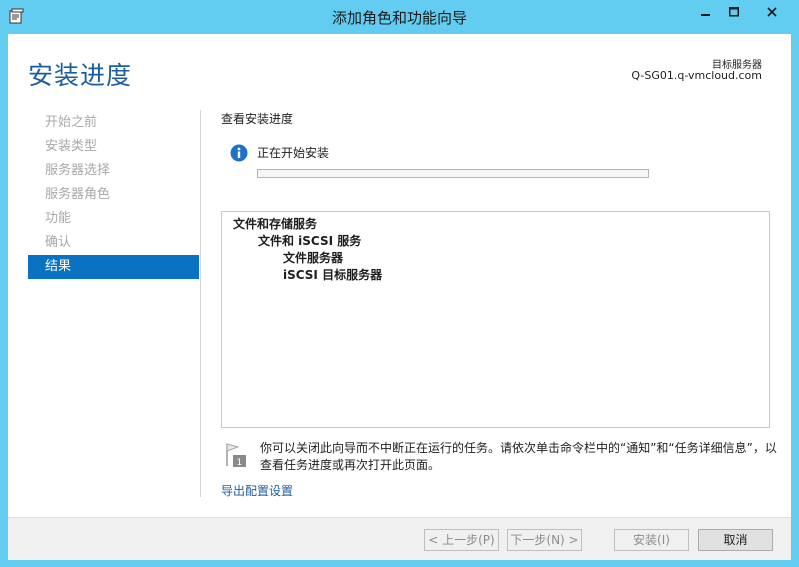 Image resolution: width=799 pixels, height=567 pixels. I want to click on window-title: 添加角色和功能向导, so click(399, 18).